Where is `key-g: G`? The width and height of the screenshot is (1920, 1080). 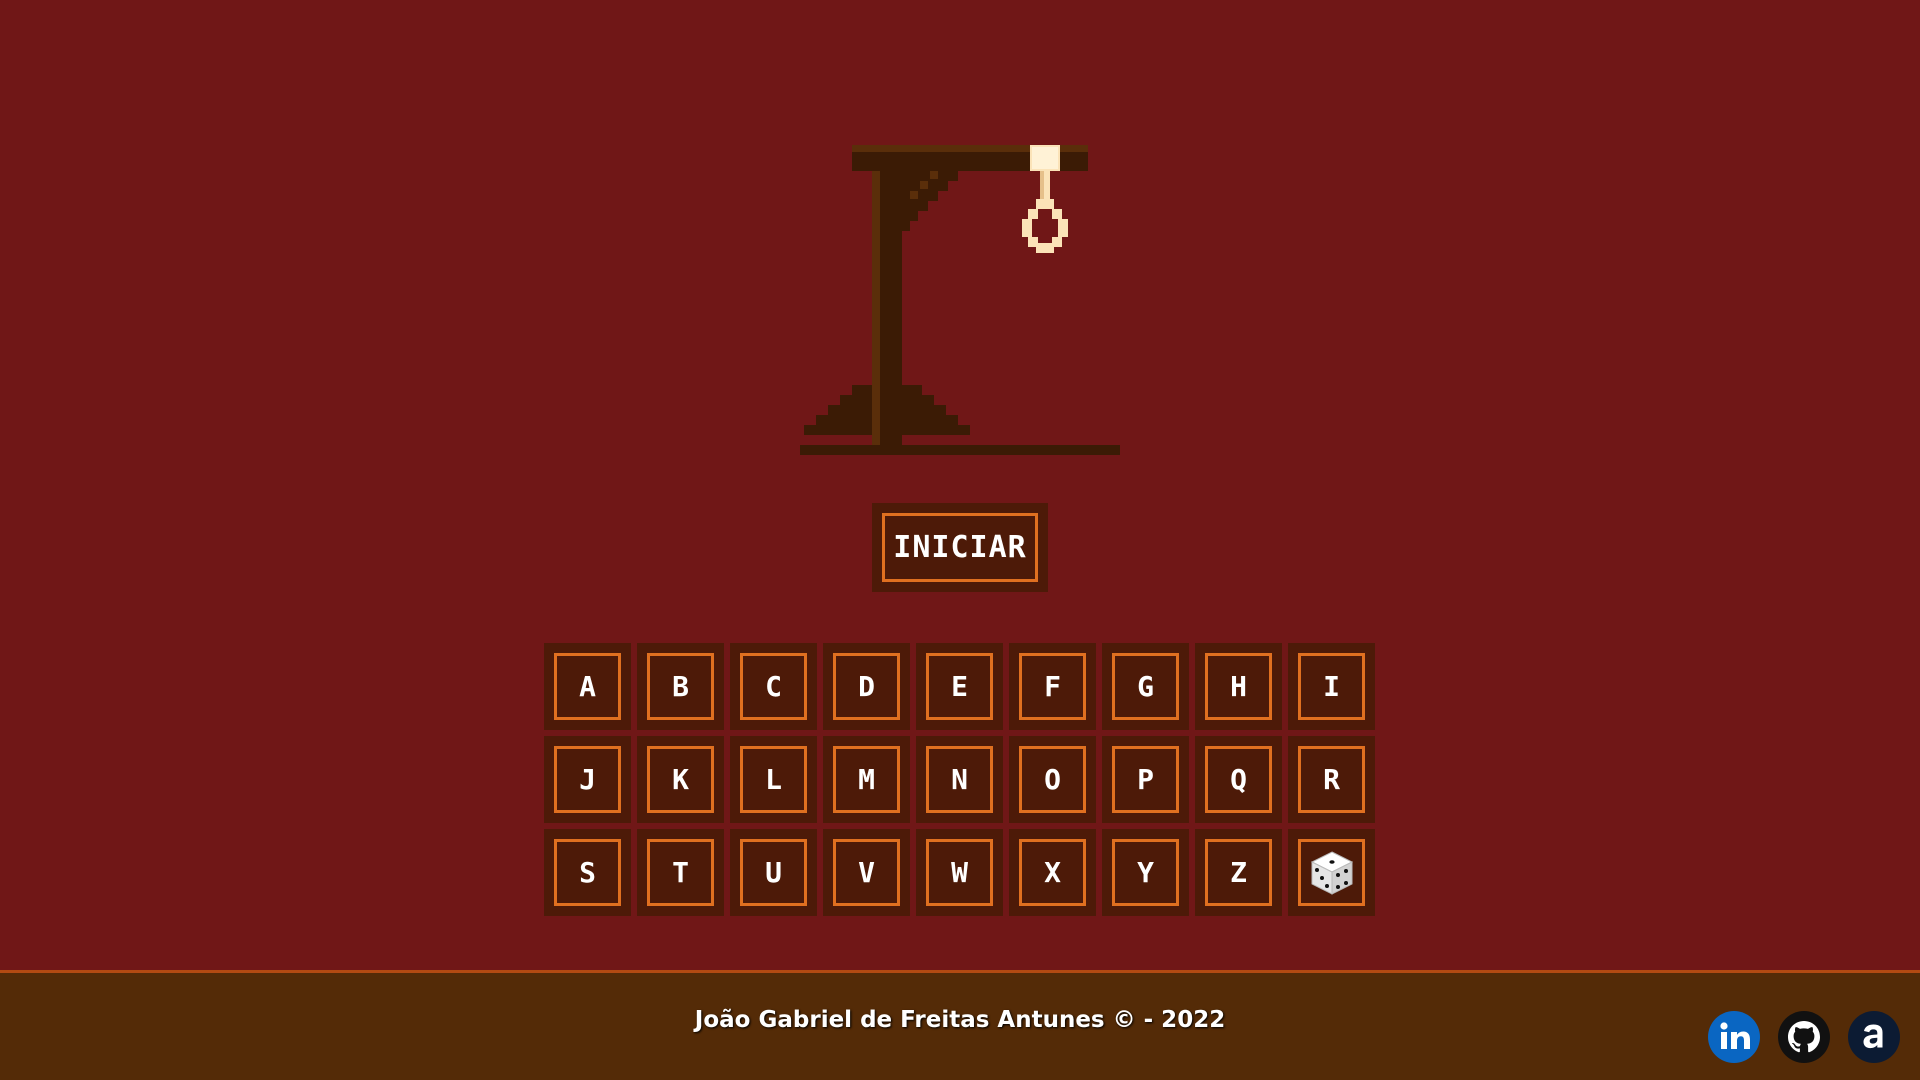 key-g: G is located at coordinates (1145, 686).